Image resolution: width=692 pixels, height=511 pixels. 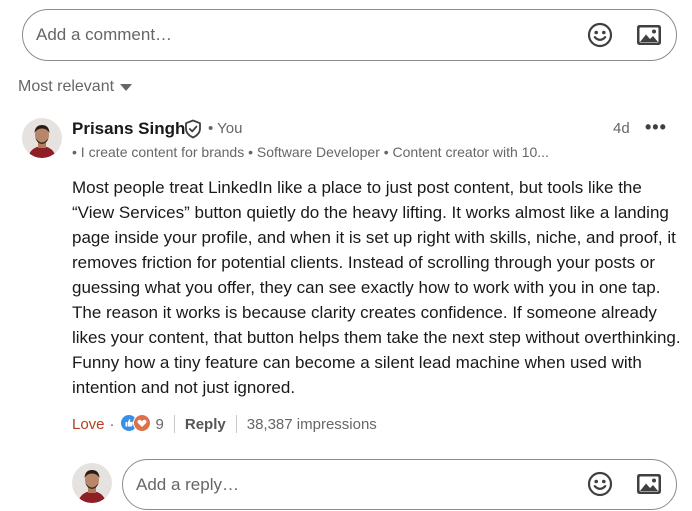 What do you see at coordinates (160, 424) in the screenshot?
I see `reaction-count: 9` at bounding box center [160, 424].